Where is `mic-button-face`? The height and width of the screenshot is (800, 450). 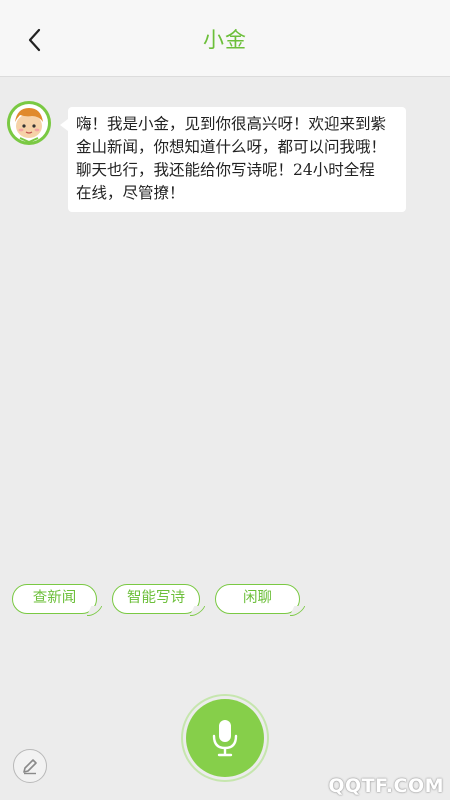 mic-button-face is located at coordinates (225, 738).